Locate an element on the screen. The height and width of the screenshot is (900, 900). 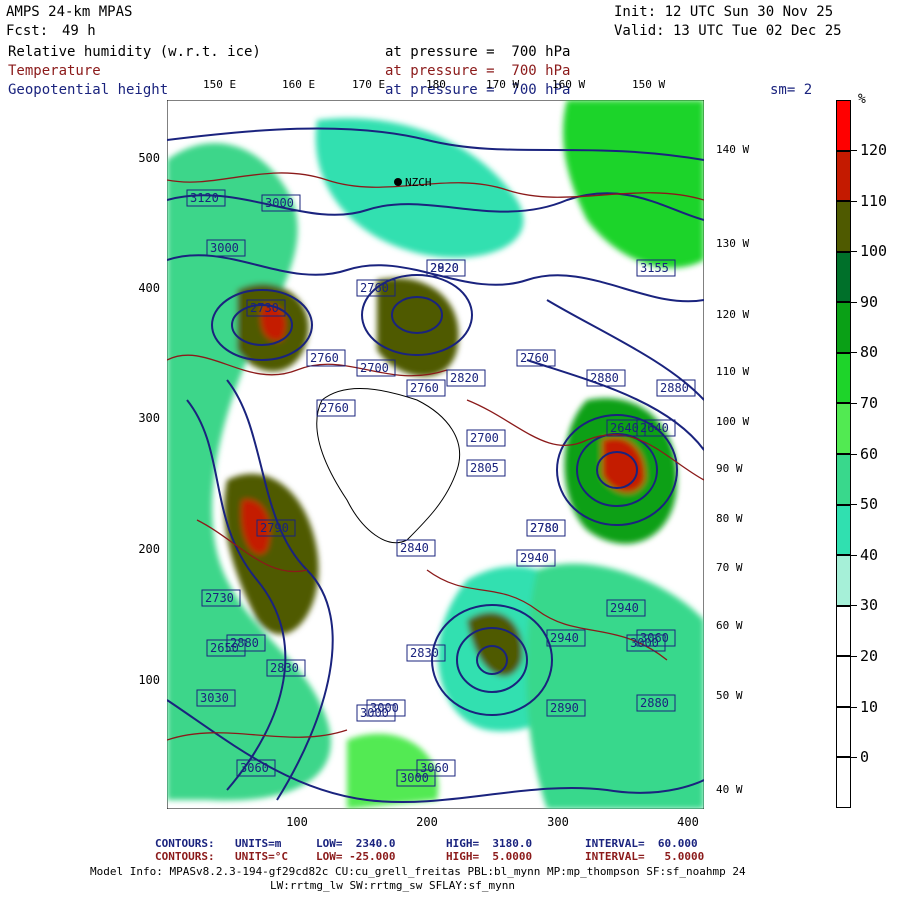
height-label: 3030 is located at coordinates (214, 698).